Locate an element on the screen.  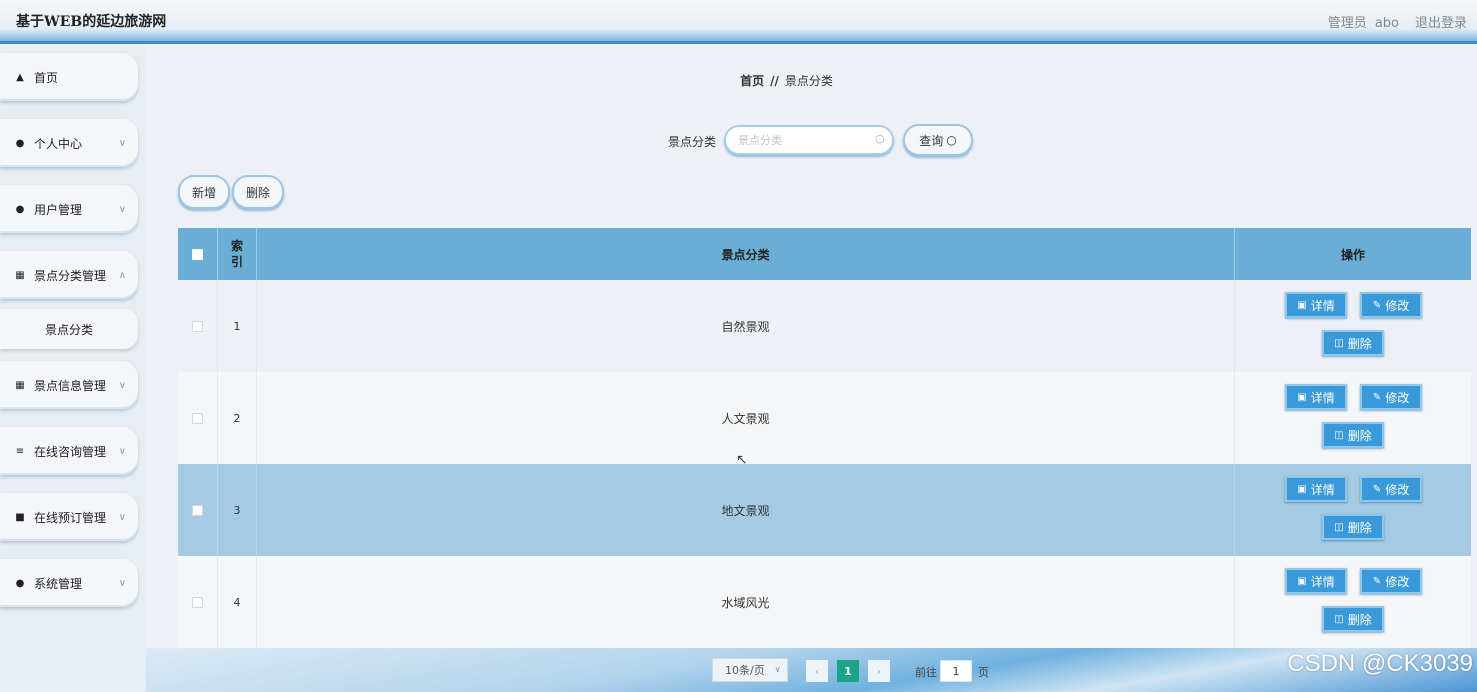
sidebar-subitem-category: 景点分类 is located at coordinates (69, 329).